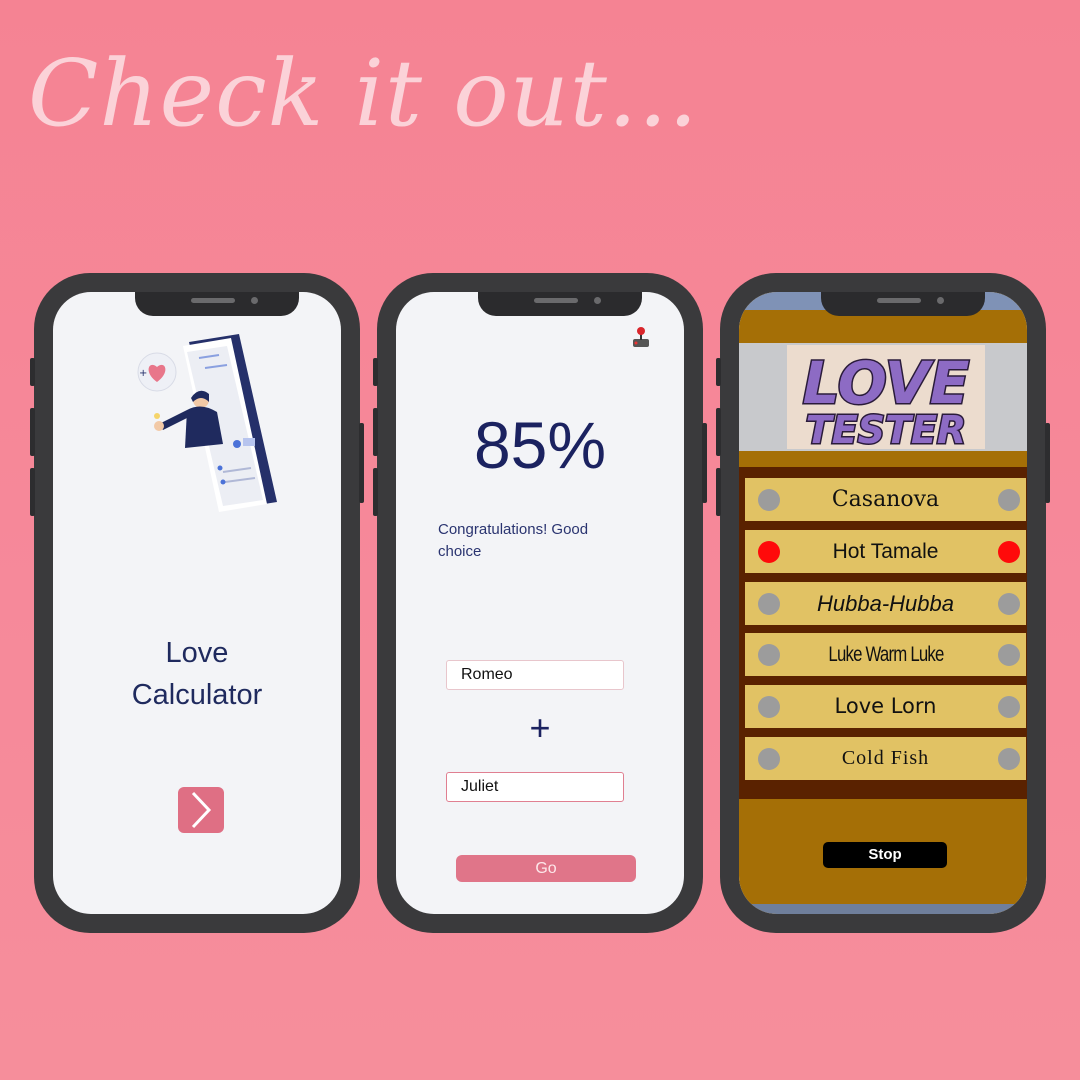 Image resolution: width=1080 pixels, height=1080 pixels. I want to click on app-title-line1: Love, so click(197, 653).